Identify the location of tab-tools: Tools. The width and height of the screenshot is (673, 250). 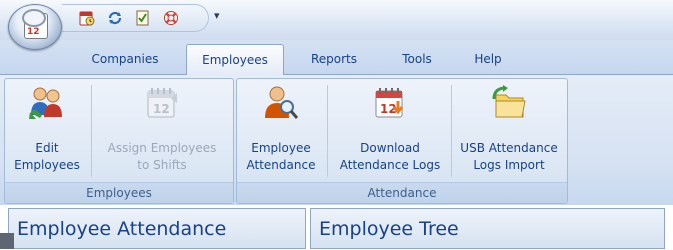
(417, 60).